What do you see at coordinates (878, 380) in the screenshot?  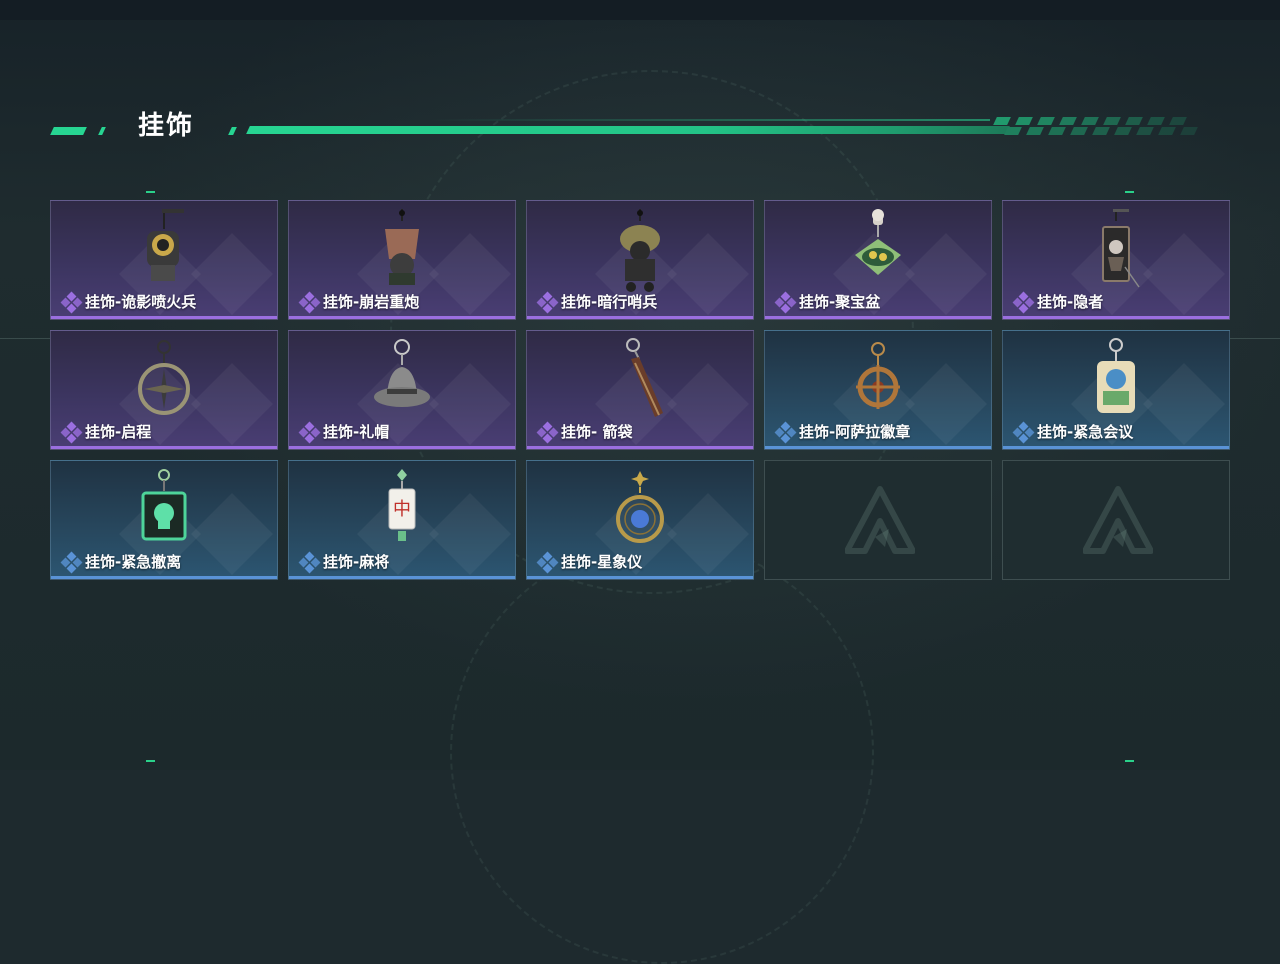 I see `ship-wheel-badge-charm-icon` at bounding box center [878, 380].